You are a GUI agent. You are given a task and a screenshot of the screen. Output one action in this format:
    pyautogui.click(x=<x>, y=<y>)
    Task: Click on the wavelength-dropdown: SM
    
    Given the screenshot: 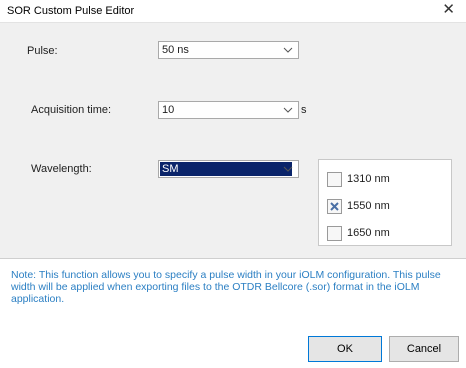 What is the action you would take?
    pyautogui.click(x=228, y=169)
    